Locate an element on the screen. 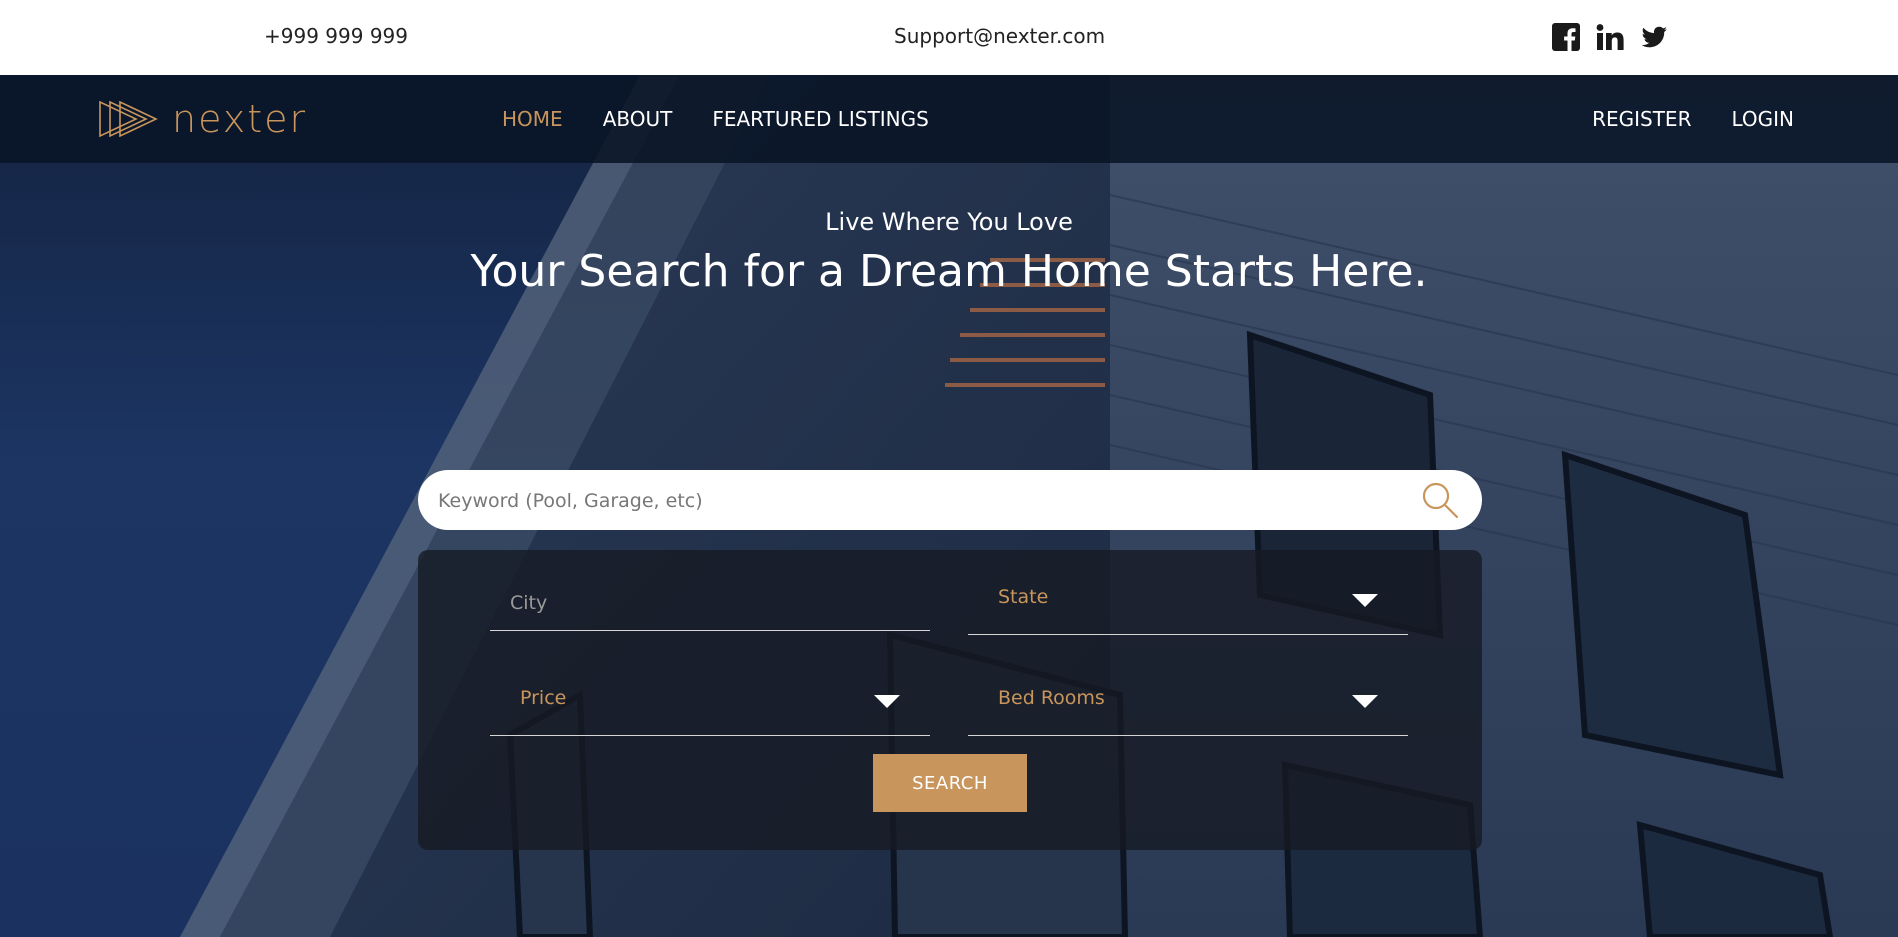 This screenshot has height=937, width=1898. price-select-label: Price is located at coordinates (543, 698).